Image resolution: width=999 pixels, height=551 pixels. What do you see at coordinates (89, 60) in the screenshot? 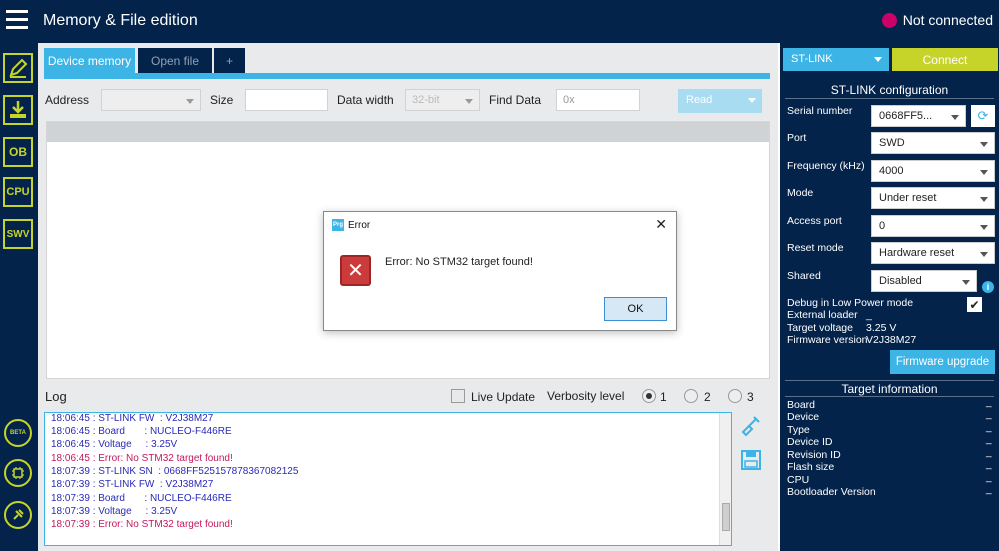
I see `tab-device-memory: Device memory` at bounding box center [89, 60].